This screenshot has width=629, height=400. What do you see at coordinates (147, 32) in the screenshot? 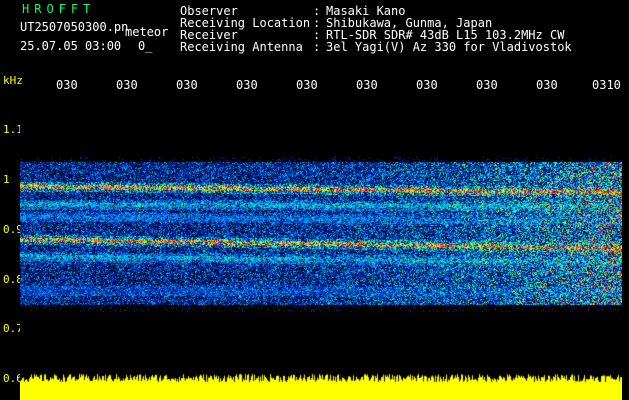
I see `file-kind: meteor` at bounding box center [147, 32].